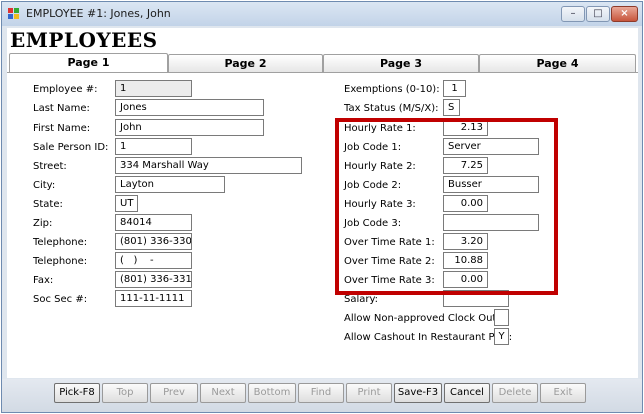 This screenshot has width=644, height=414. I want to click on maximize-icon: □, so click(598, 14).